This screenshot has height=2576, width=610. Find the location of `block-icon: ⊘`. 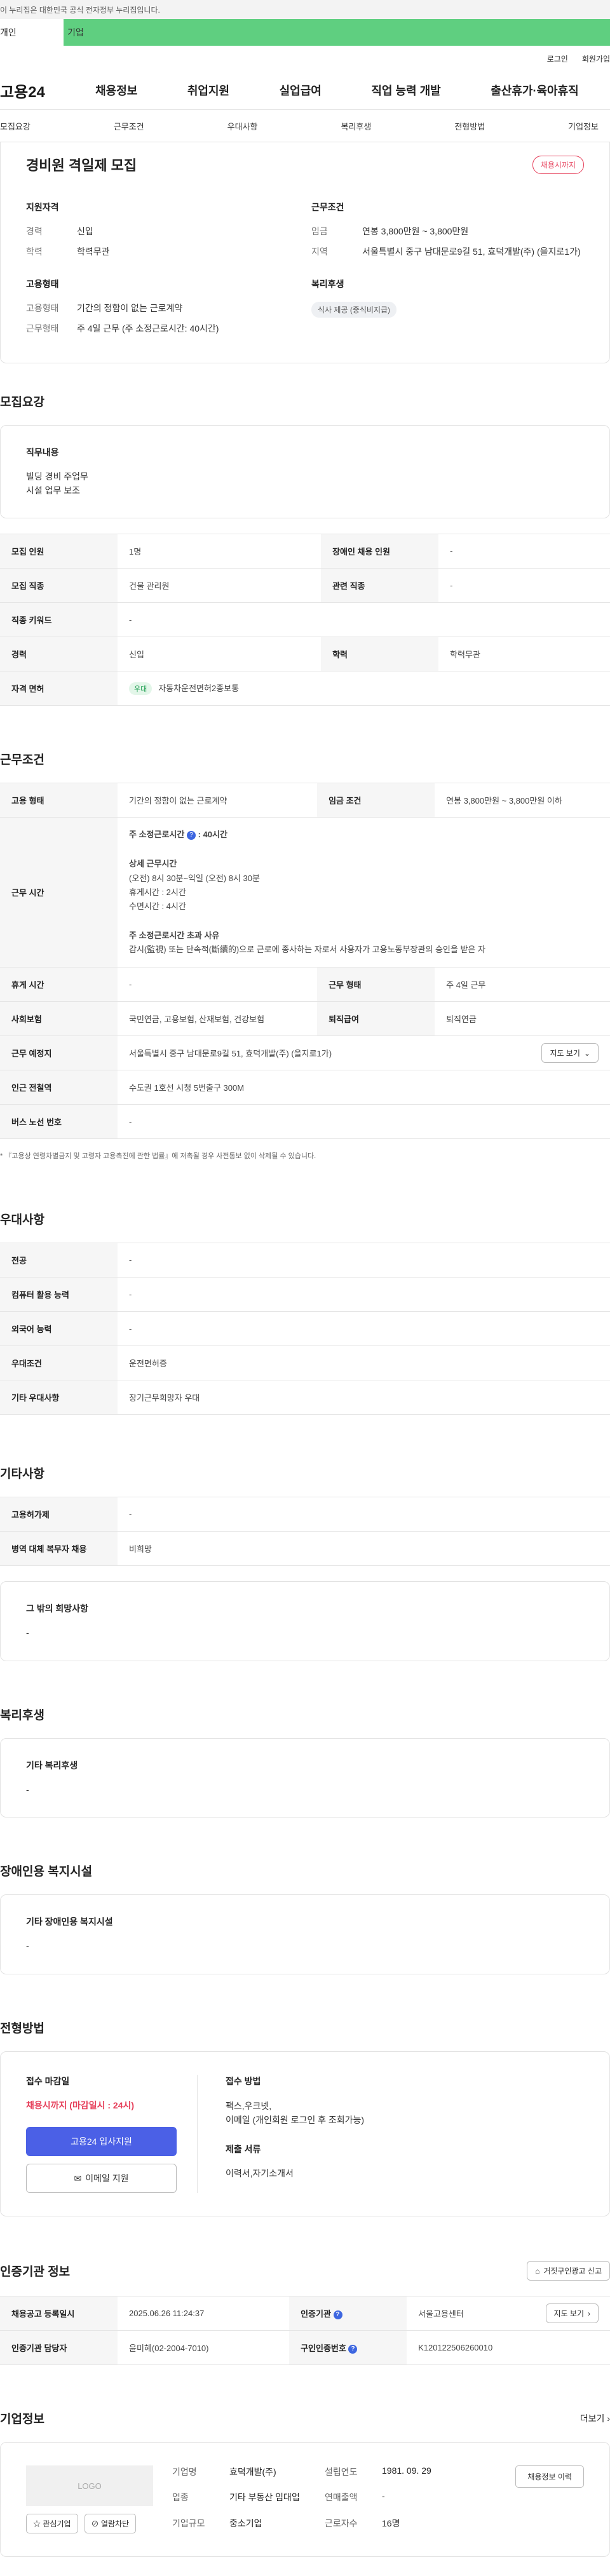

block-icon: ⊘ is located at coordinates (95, 2524).